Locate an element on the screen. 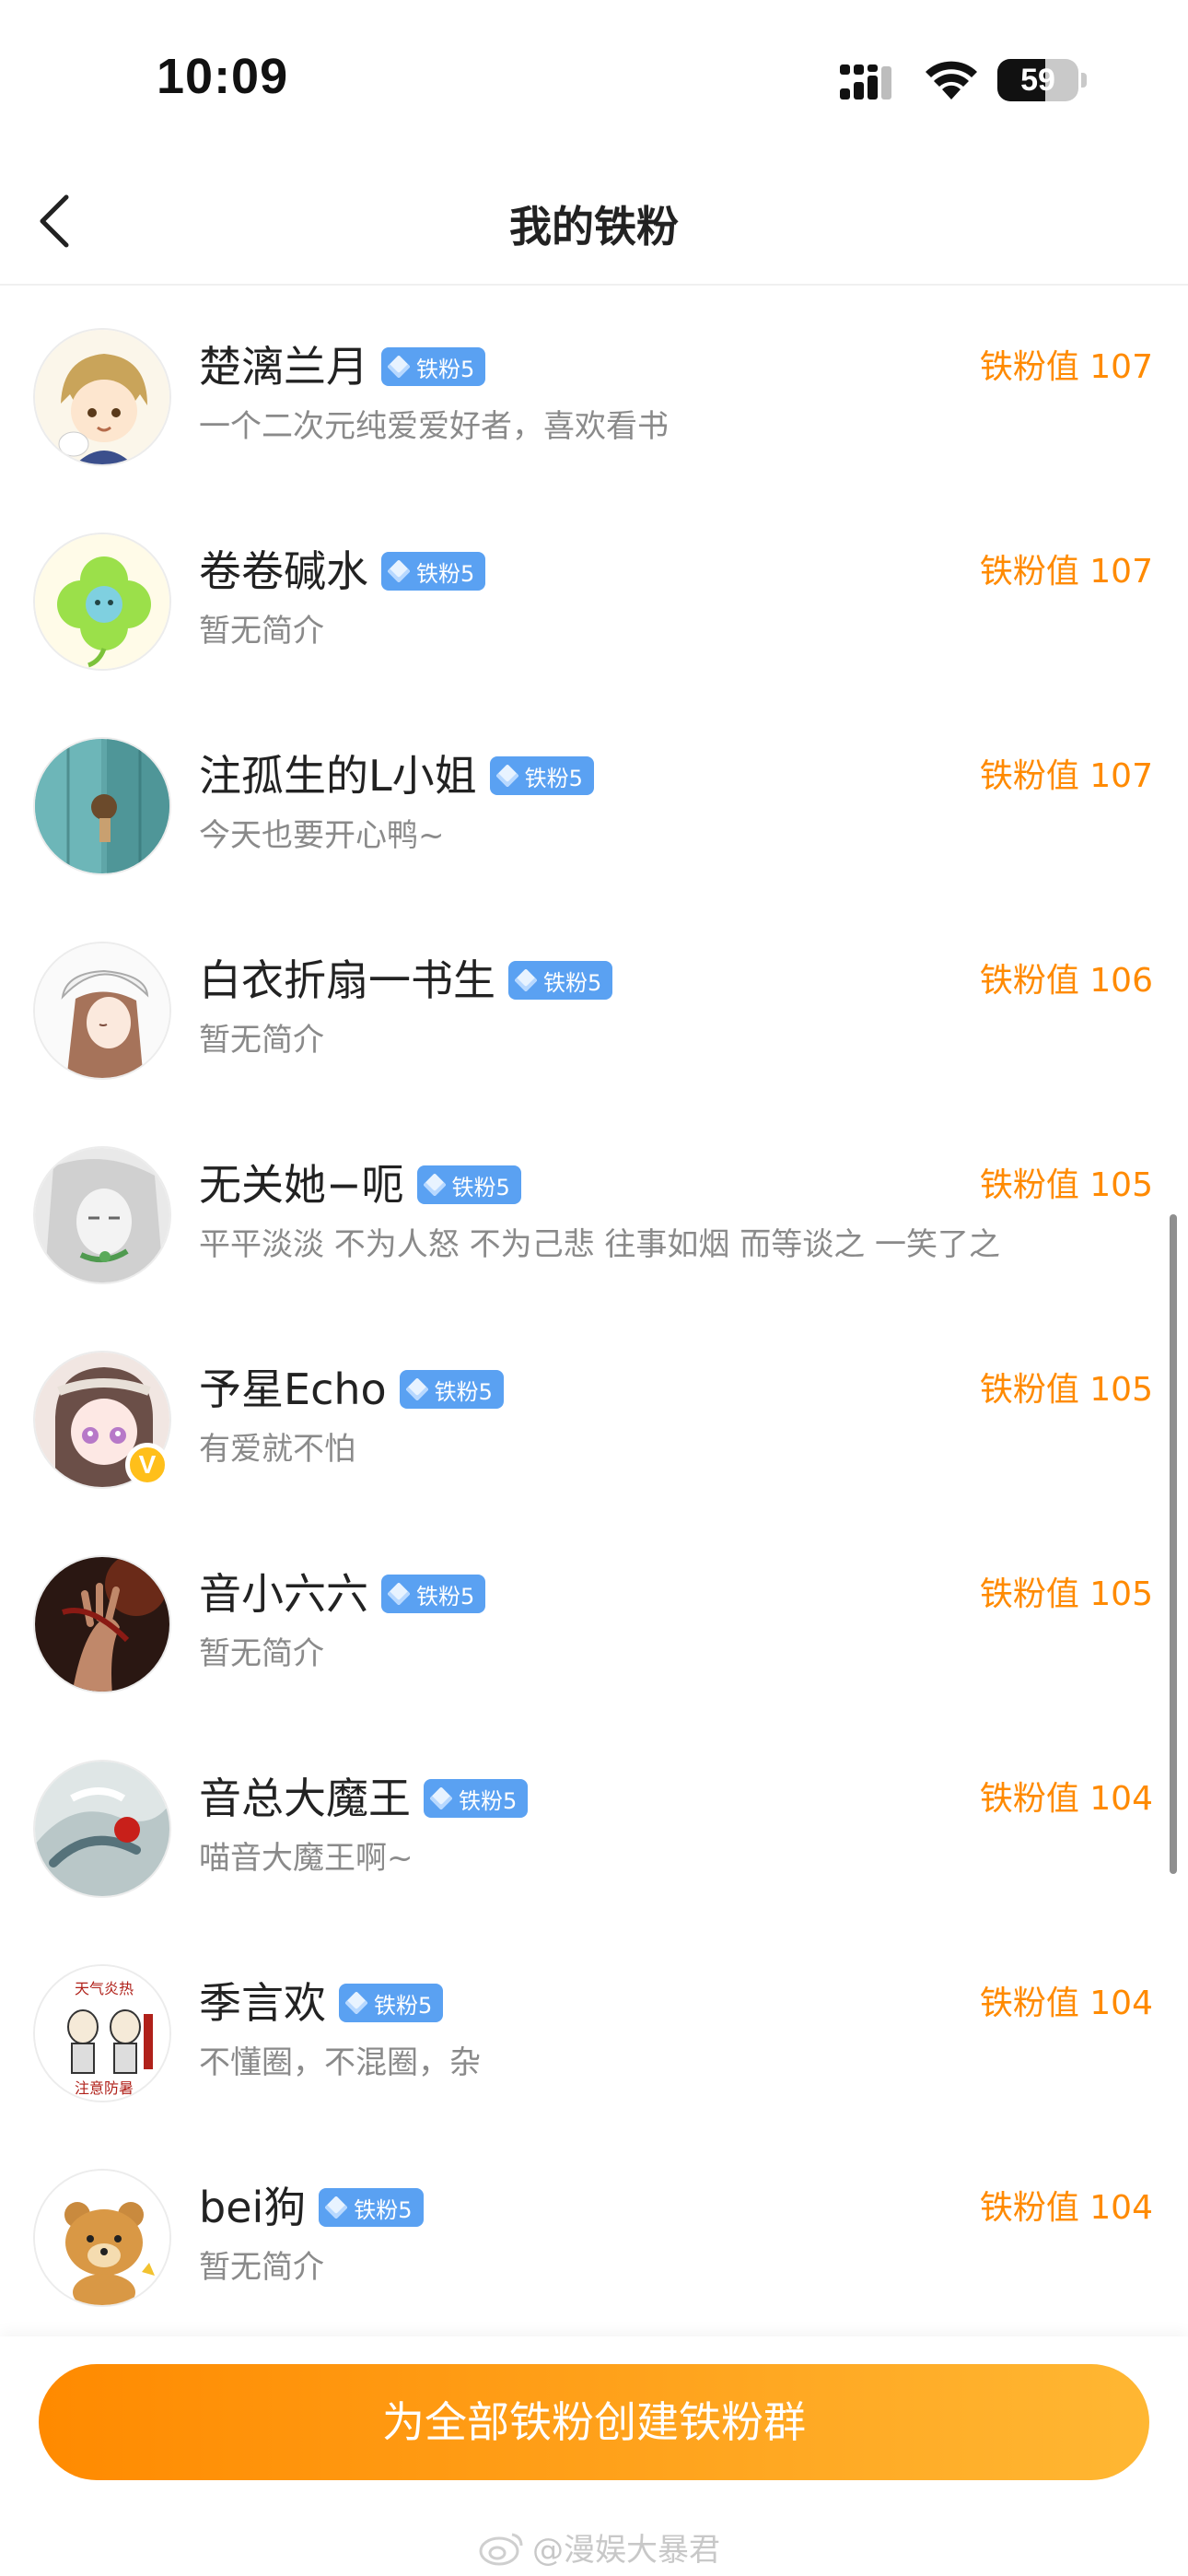 The height and width of the screenshot is (2576, 1188). fan-name: bei狗 is located at coordinates (253, 2207).